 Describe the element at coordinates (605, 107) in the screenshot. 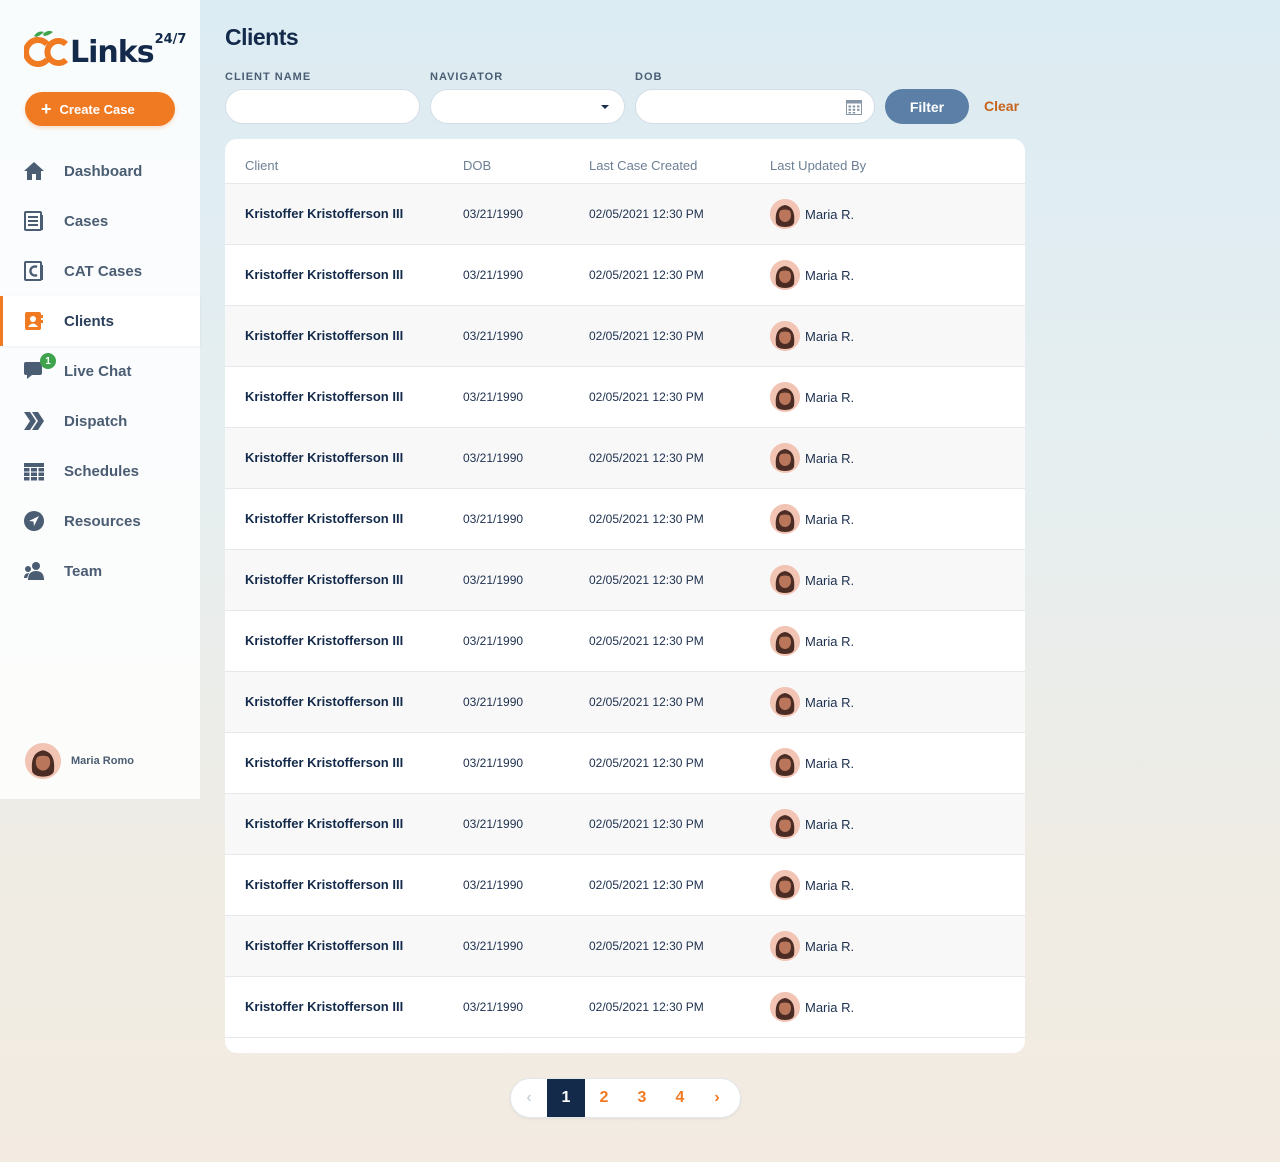

I see `caret-down-icon` at that location.